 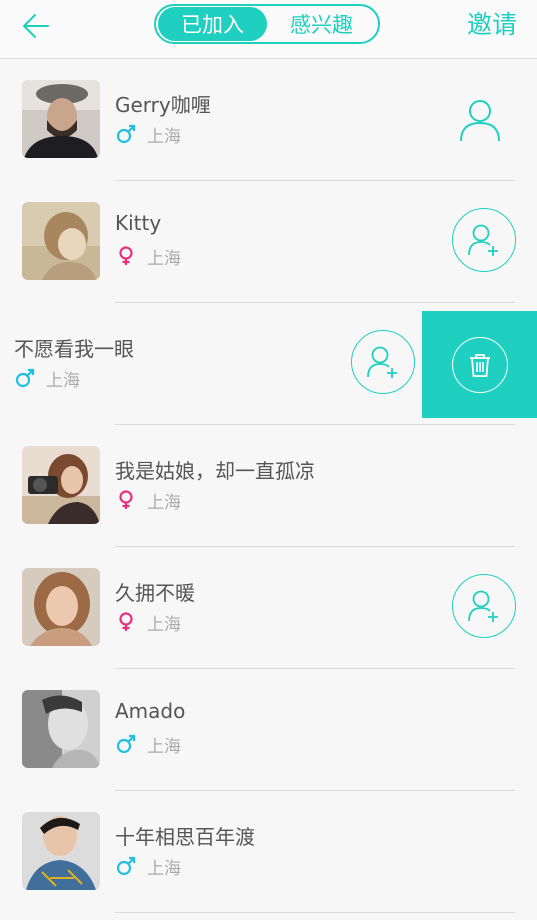 I want to click on list-item: Gerry咖喱 上海, so click(x=268, y=120).